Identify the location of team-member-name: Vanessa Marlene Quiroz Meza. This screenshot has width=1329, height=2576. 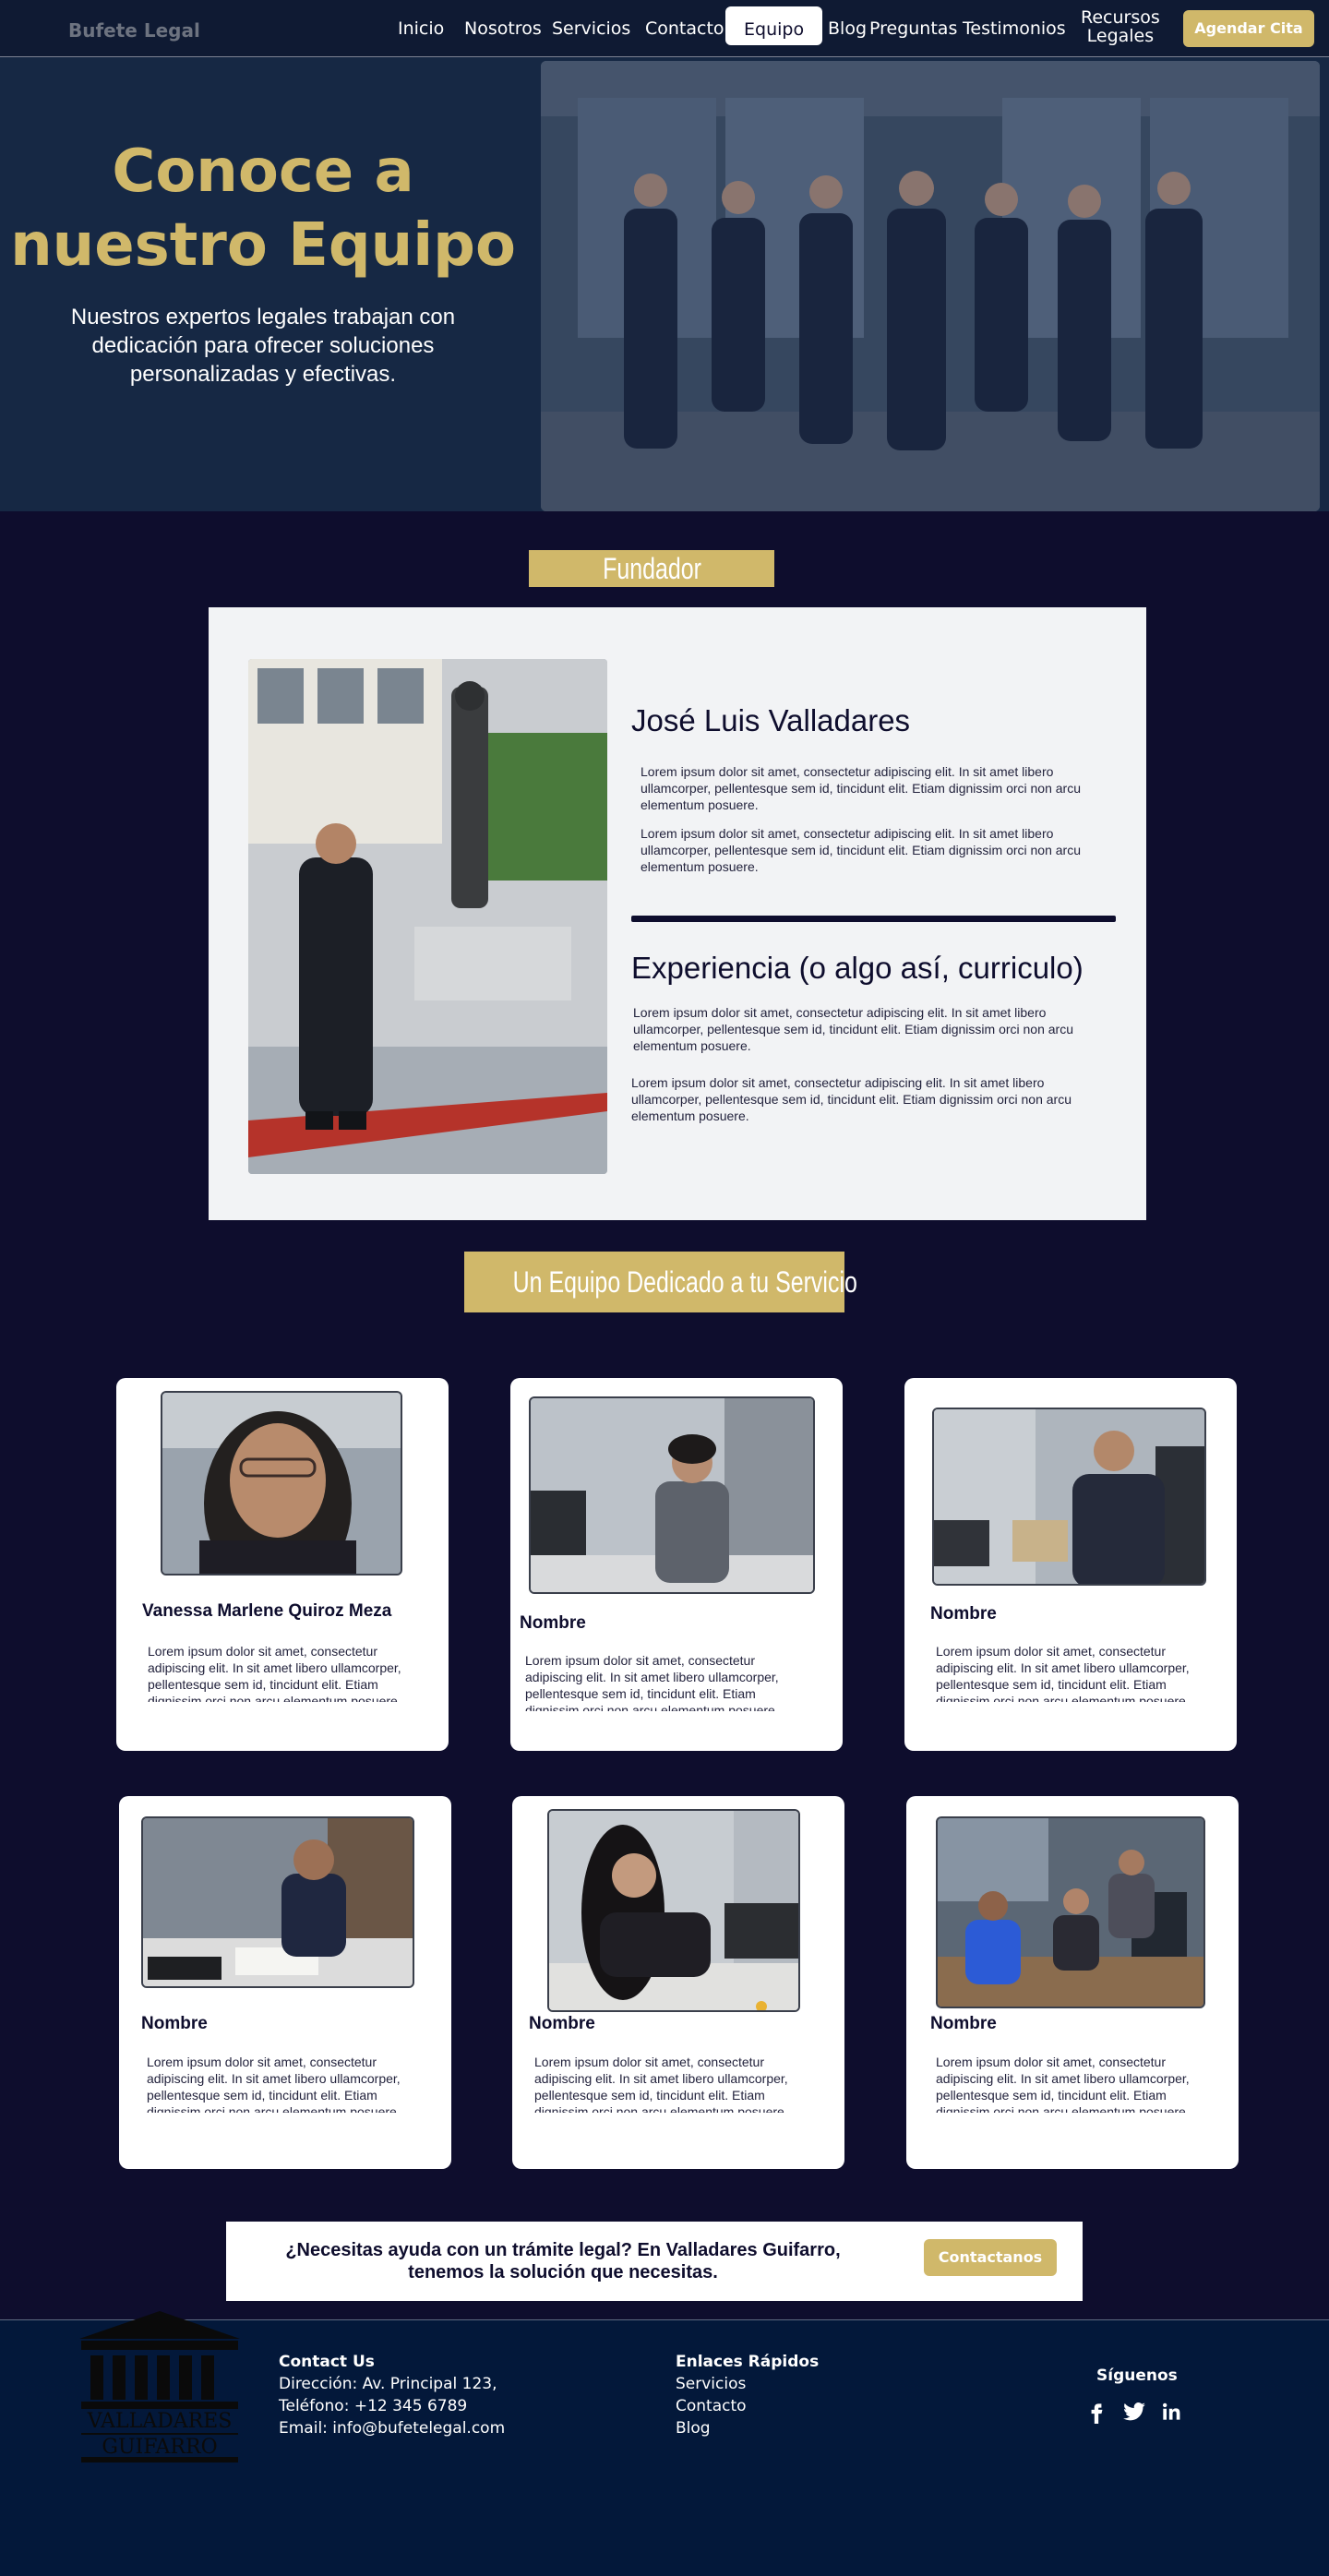
(267, 1611).